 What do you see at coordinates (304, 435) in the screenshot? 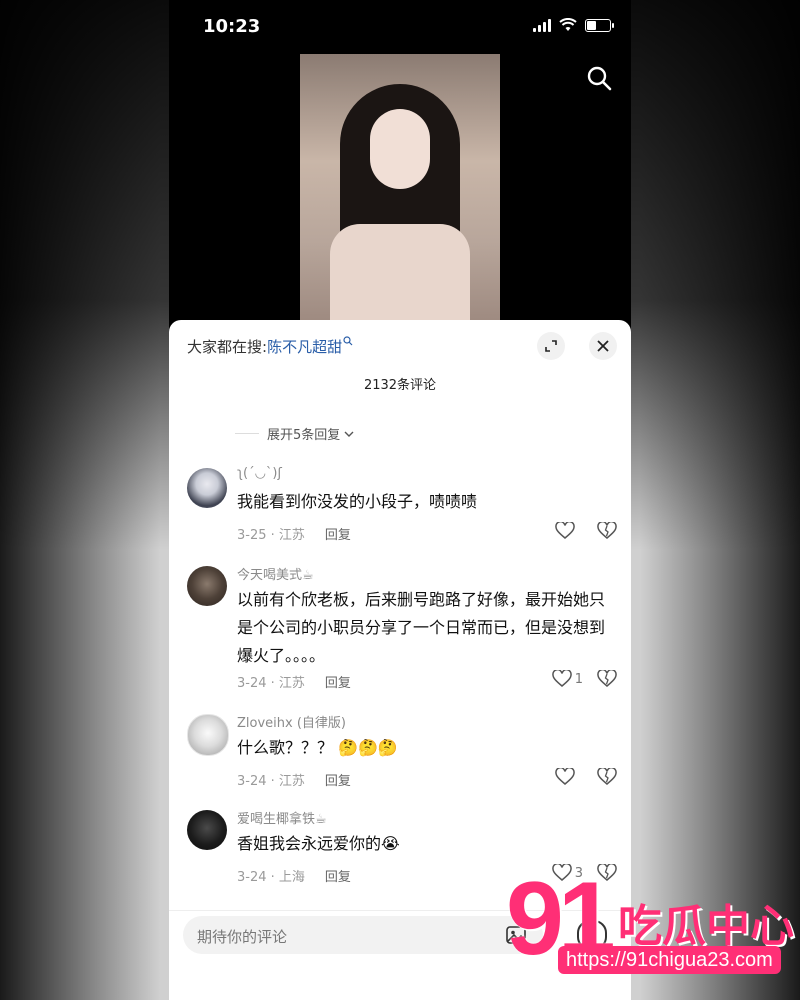
I see `expand-replies-label: 展开5条回复` at bounding box center [304, 435].